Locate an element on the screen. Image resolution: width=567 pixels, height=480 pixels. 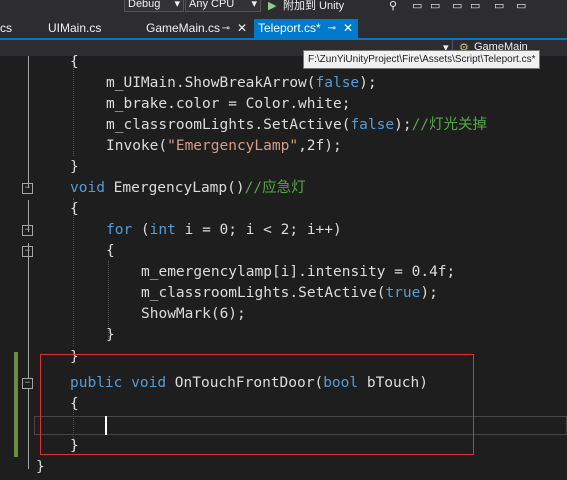
config-dropdown: Debug ▾ is located at coordinates (154, 6).